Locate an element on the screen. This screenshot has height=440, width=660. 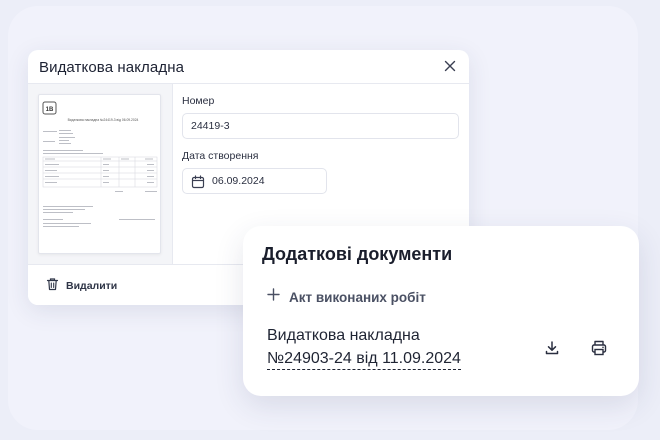
close-icon is located at coordinates (450, 66).